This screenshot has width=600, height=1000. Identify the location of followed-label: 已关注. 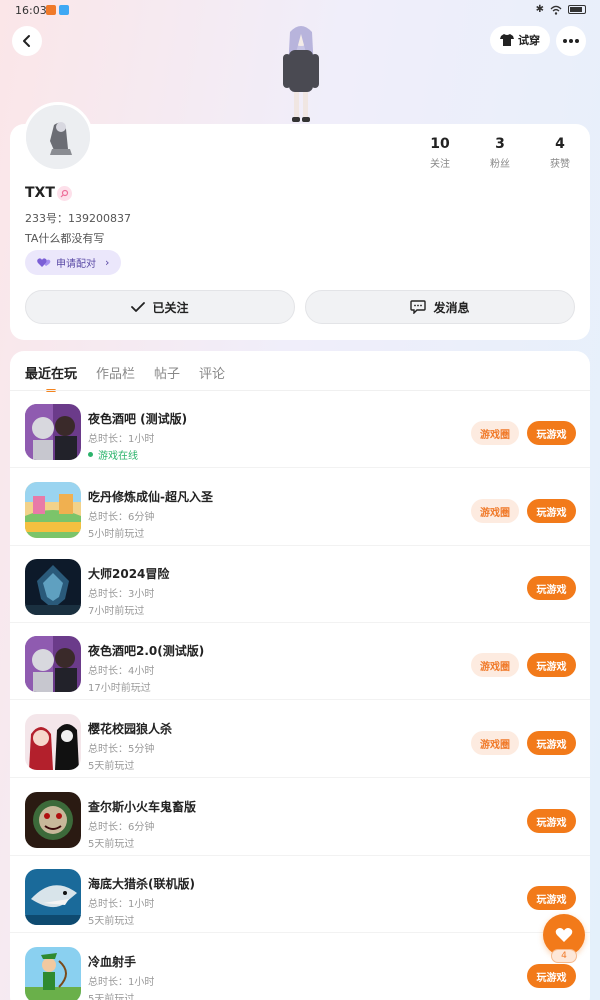
(170, 307).